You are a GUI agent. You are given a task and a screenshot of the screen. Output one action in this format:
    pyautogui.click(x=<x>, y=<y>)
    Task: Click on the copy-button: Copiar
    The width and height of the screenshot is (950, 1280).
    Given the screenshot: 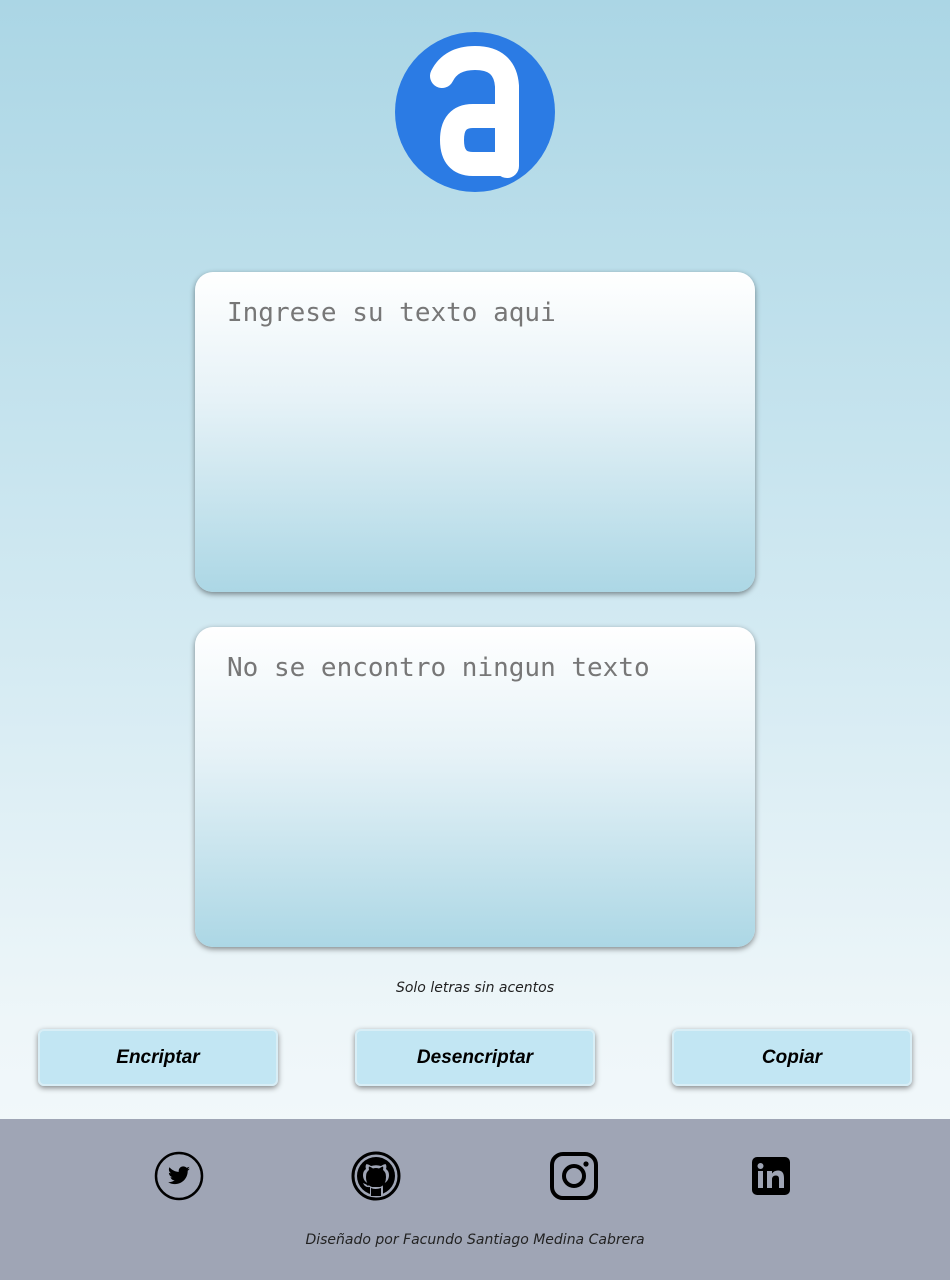 What is the action you would take?
    pyautogui.click(x=792, y=1057)
    